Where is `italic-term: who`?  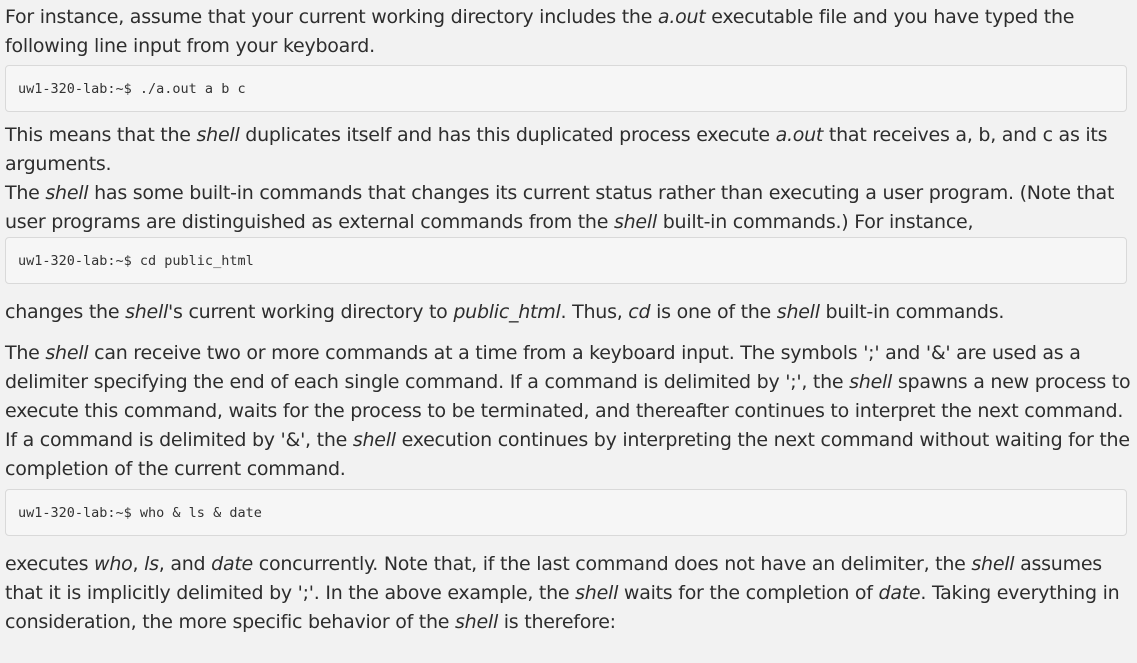
italic-term: who is located at coordinates (113, 564).